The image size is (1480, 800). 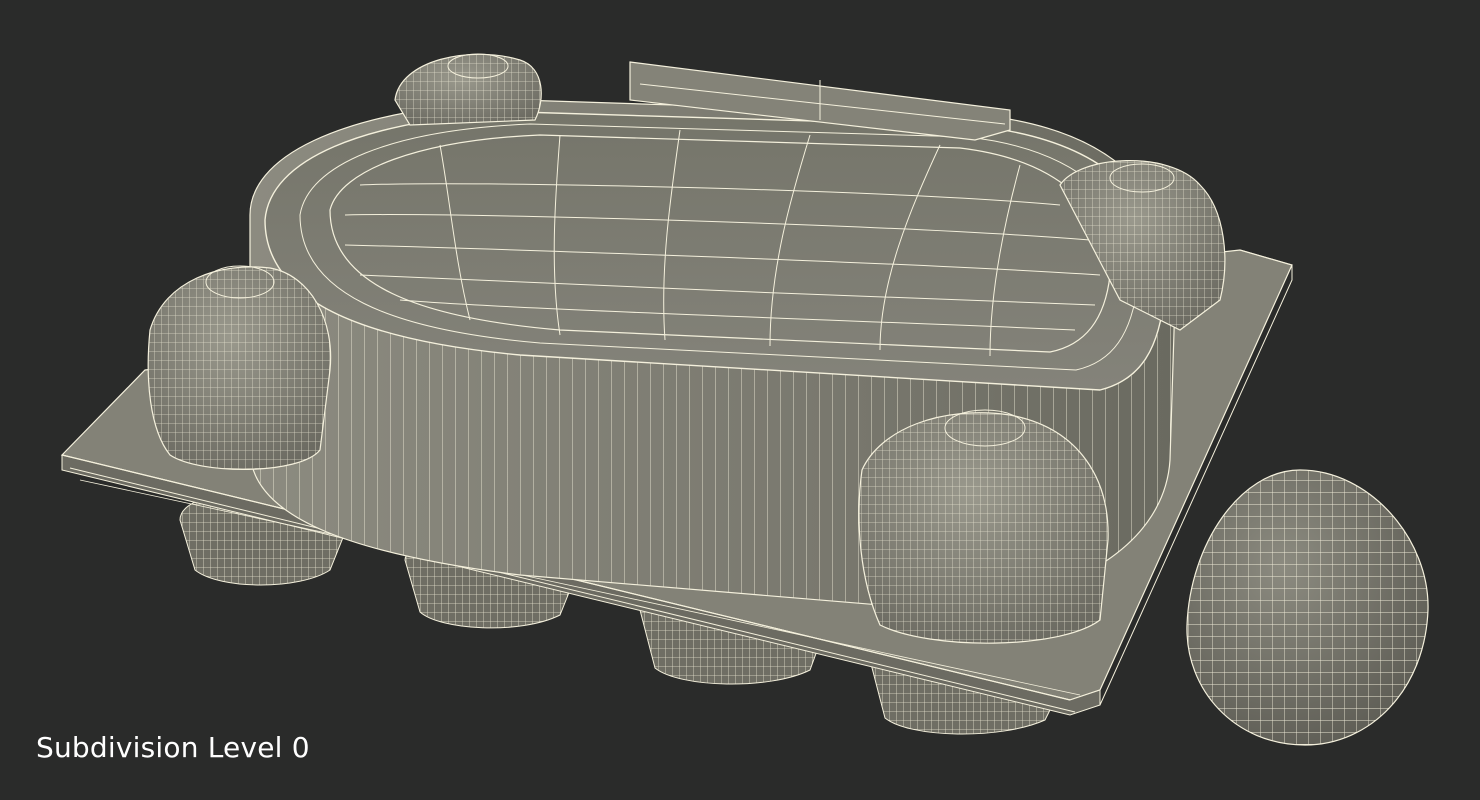 What do you see at coordinates (1307, 607) in the screenshot?
I see `egg` at bounding box center [1307, 607].